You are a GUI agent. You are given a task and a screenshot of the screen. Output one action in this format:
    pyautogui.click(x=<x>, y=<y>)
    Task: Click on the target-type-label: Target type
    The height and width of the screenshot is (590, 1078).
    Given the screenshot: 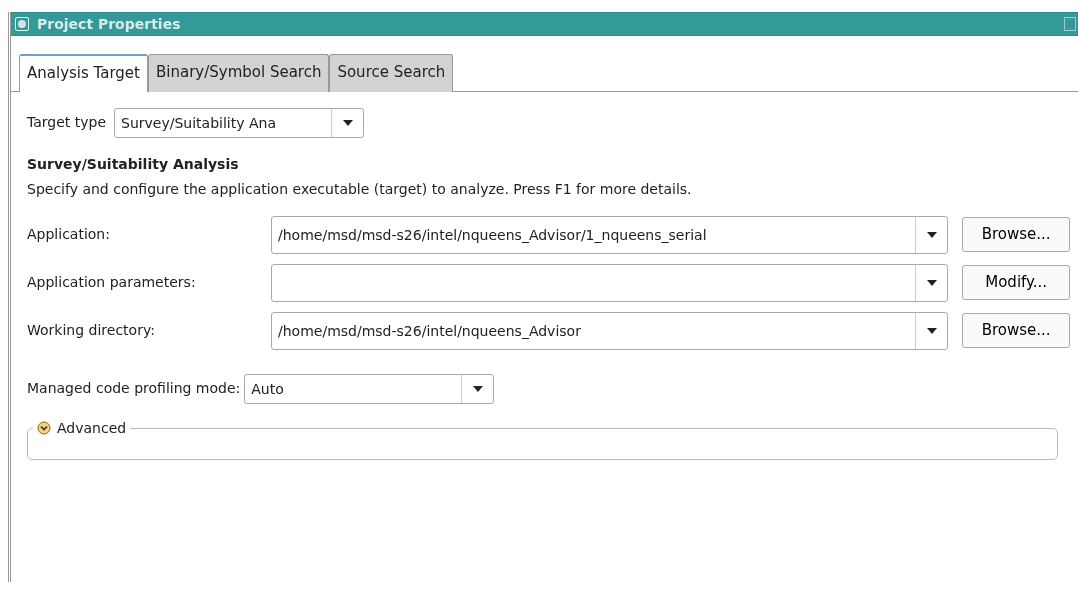 What is the action you would take?
    pyautogui.click(x=67, y=122)
    